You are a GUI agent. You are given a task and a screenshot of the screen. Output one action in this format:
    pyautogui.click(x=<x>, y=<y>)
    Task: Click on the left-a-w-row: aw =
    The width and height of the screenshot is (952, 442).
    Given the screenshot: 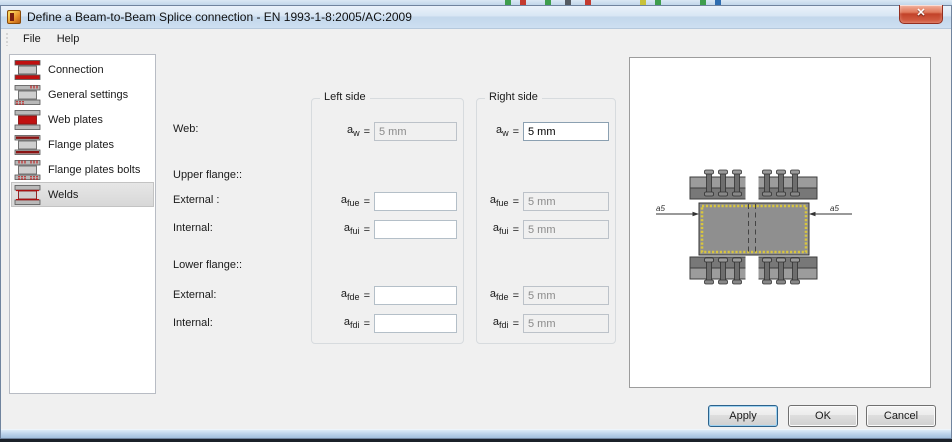 What is the action you would take?
    pyautogui.click(x=387, y=131)
    